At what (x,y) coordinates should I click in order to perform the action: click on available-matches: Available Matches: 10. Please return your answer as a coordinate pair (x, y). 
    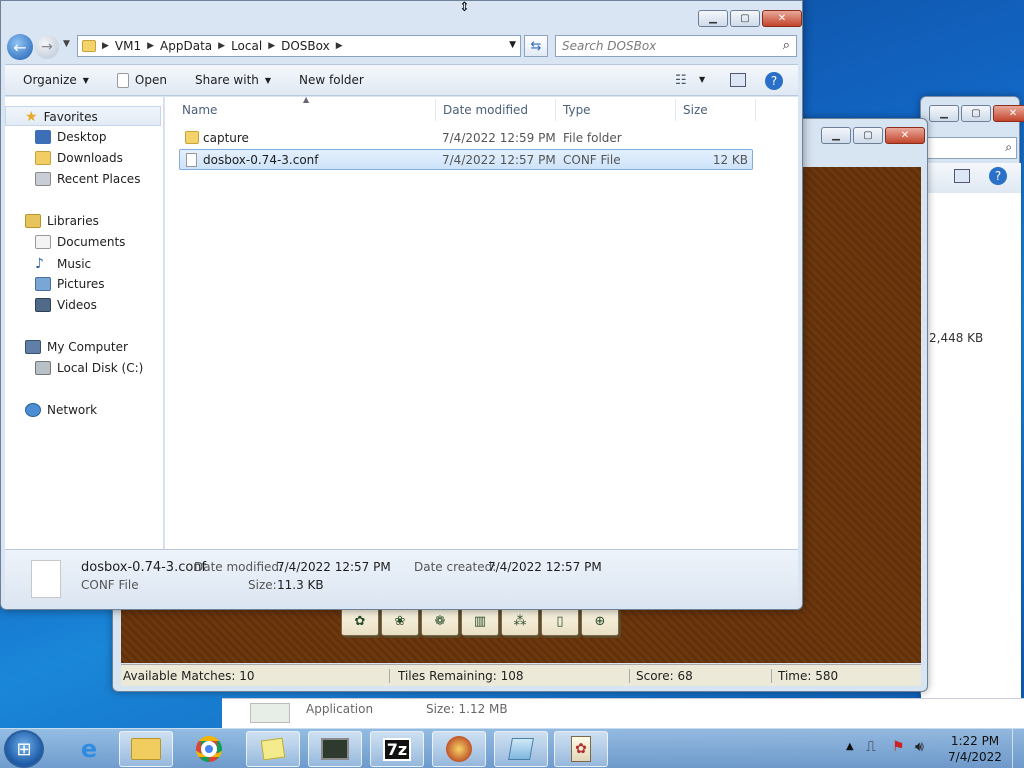
    Looking at the image, I should click on (189, 676).